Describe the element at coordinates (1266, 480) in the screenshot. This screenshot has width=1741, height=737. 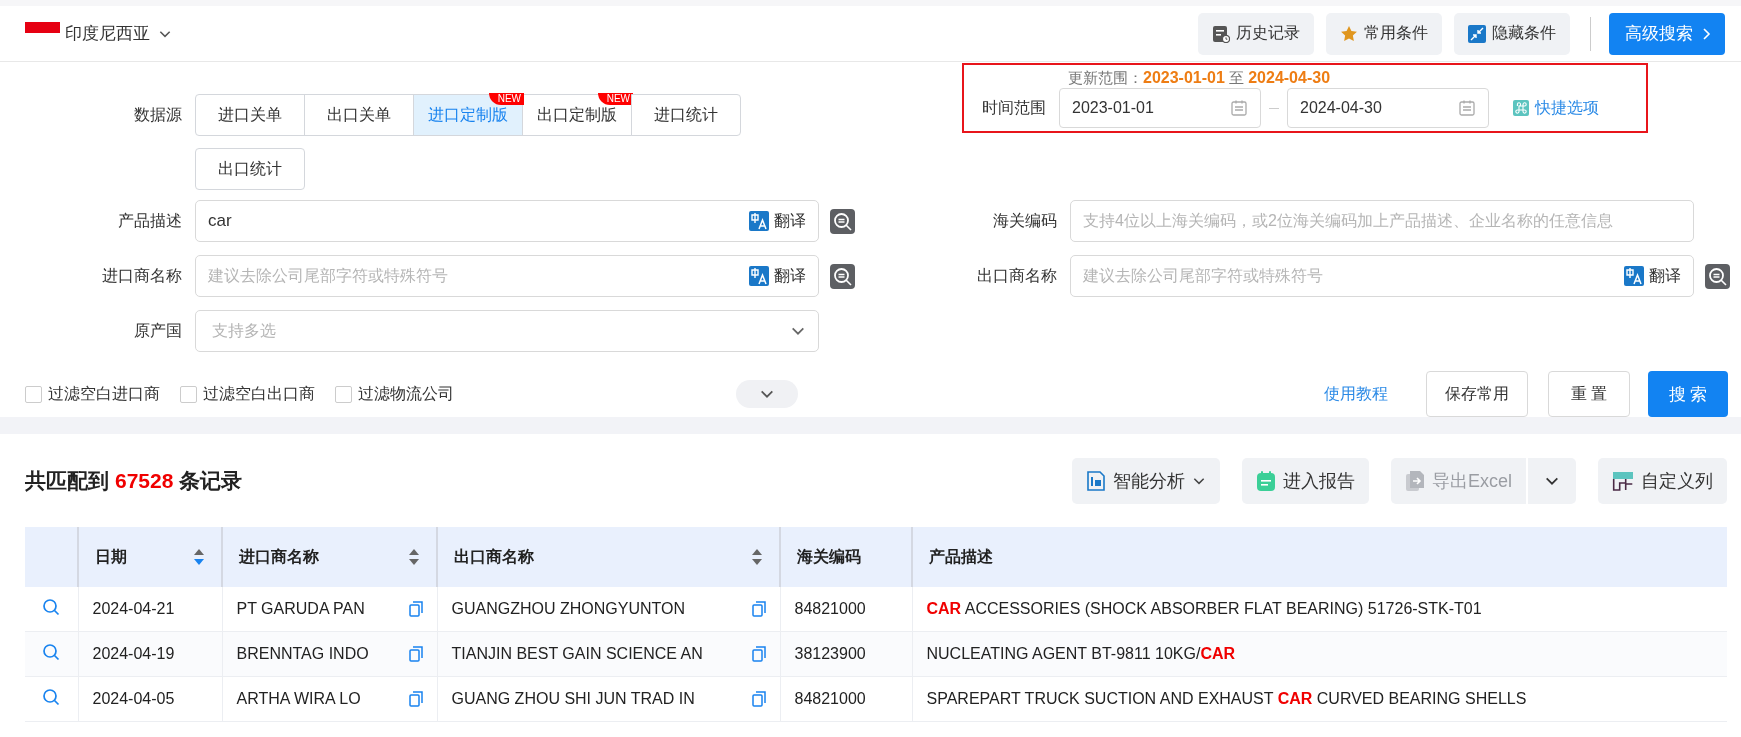
I see `notepad-icon` at that location.